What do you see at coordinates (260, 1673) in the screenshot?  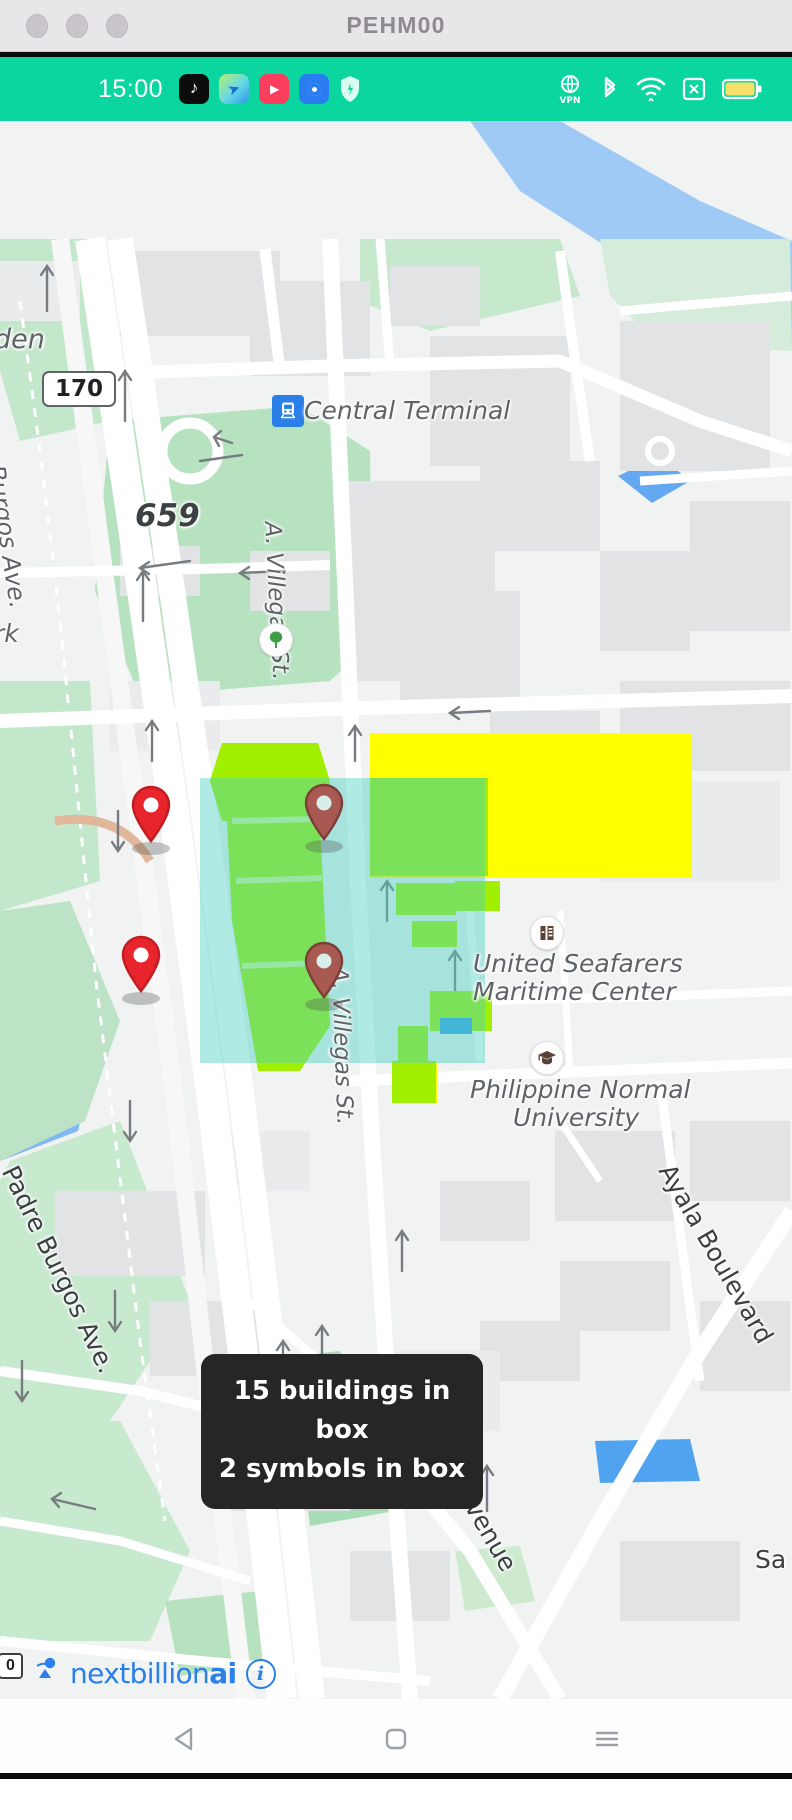 I see `info-icon: i` at bounding box center [260, 1673].